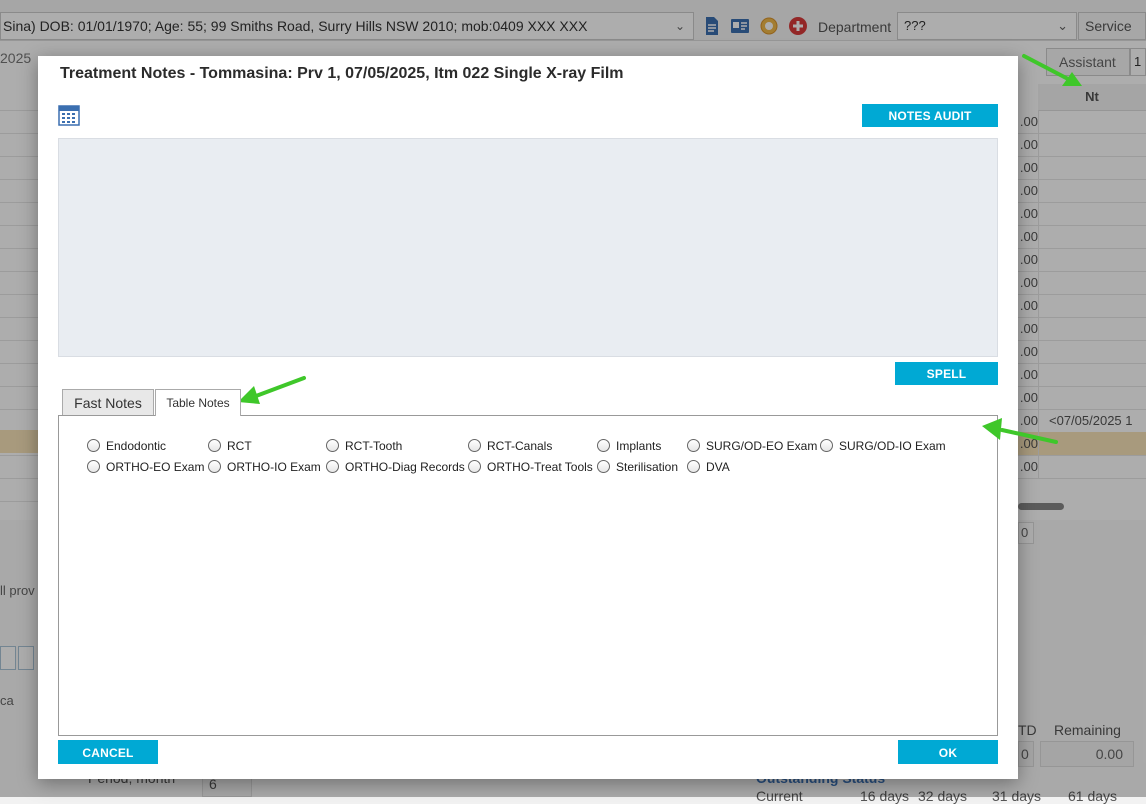 The width and height of the screenshot is (1146, 804). I want to click on radio-label: SURG/OD-EO Exam, so click(762, 446).